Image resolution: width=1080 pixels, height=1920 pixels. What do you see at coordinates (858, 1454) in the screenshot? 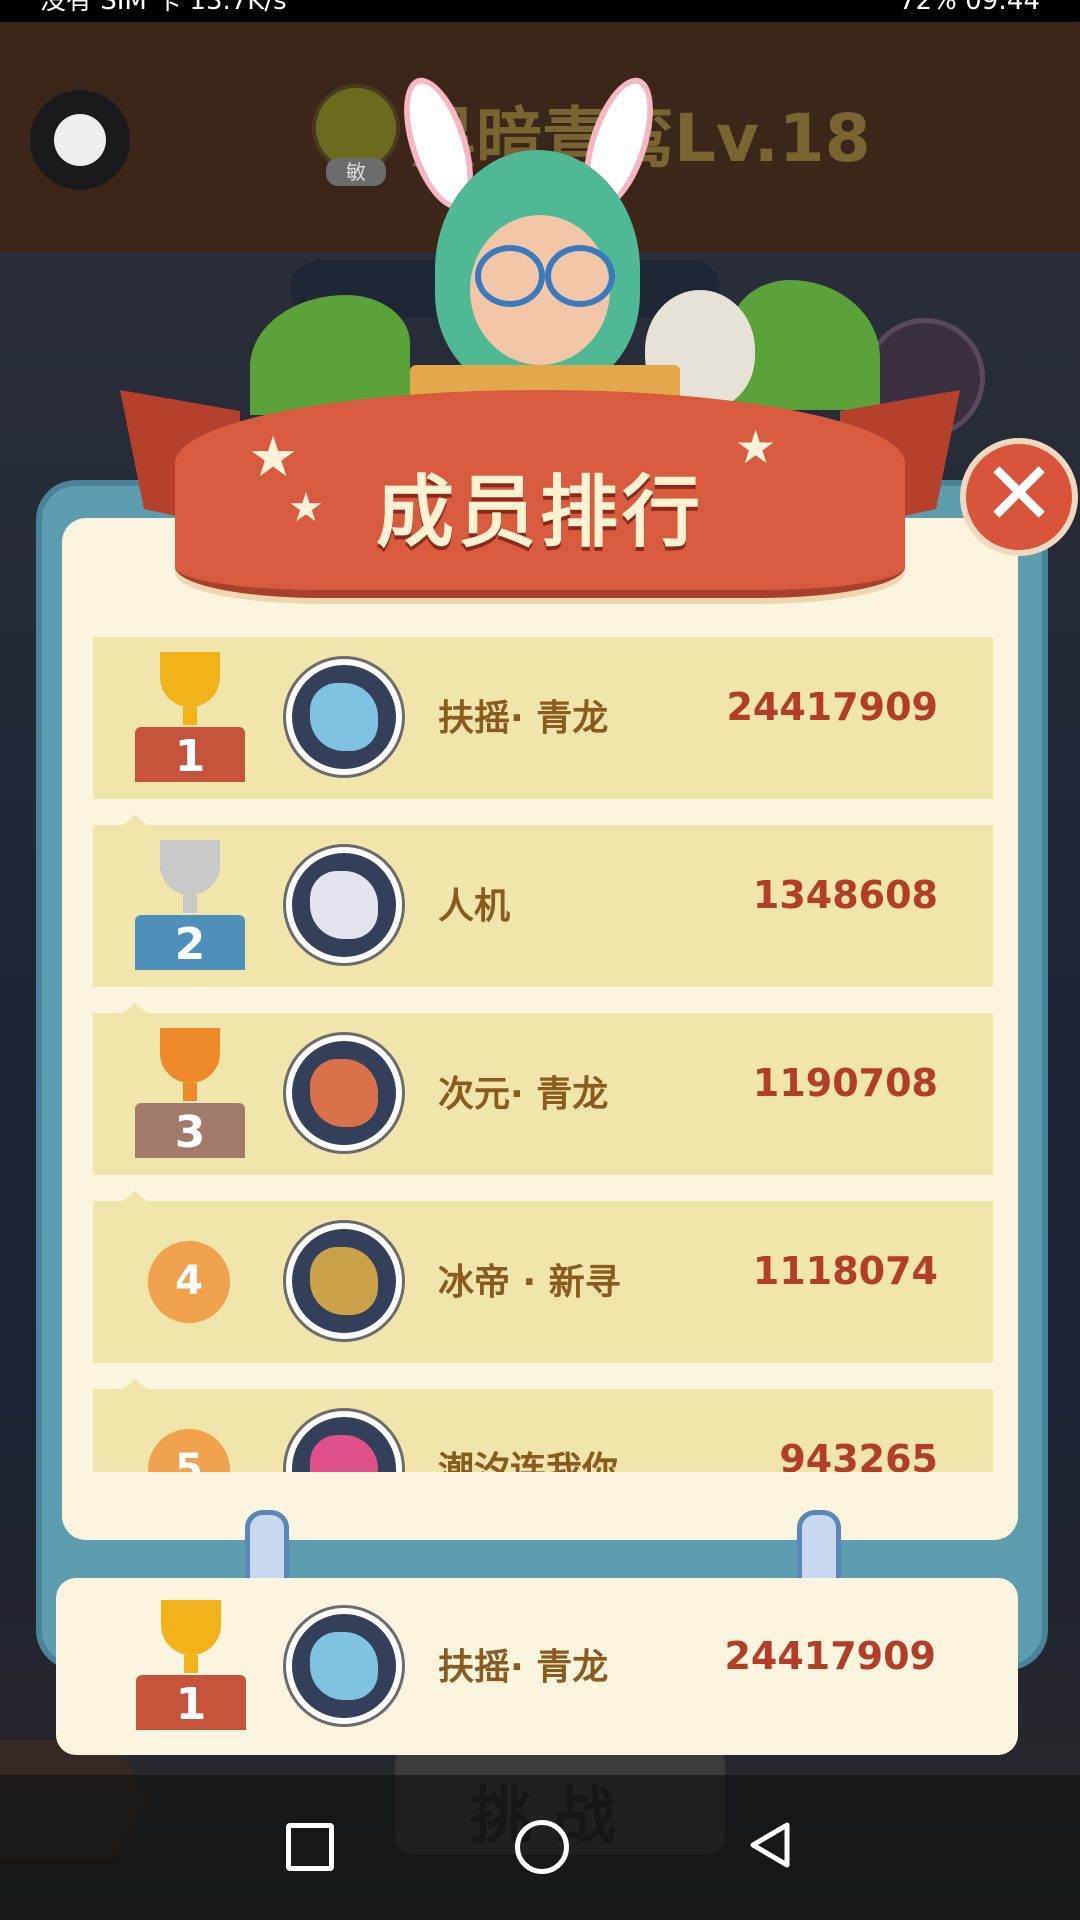
I see `member-score: 943265` at bounding box center [858, 1454].